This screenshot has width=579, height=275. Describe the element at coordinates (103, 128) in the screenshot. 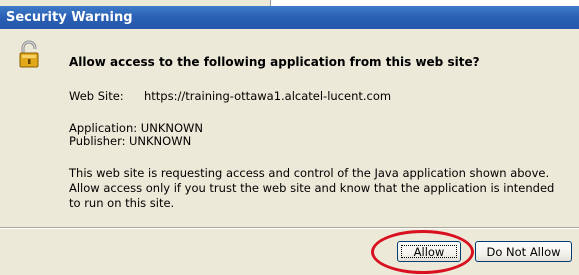

I see `application-label: Application:` at that location.